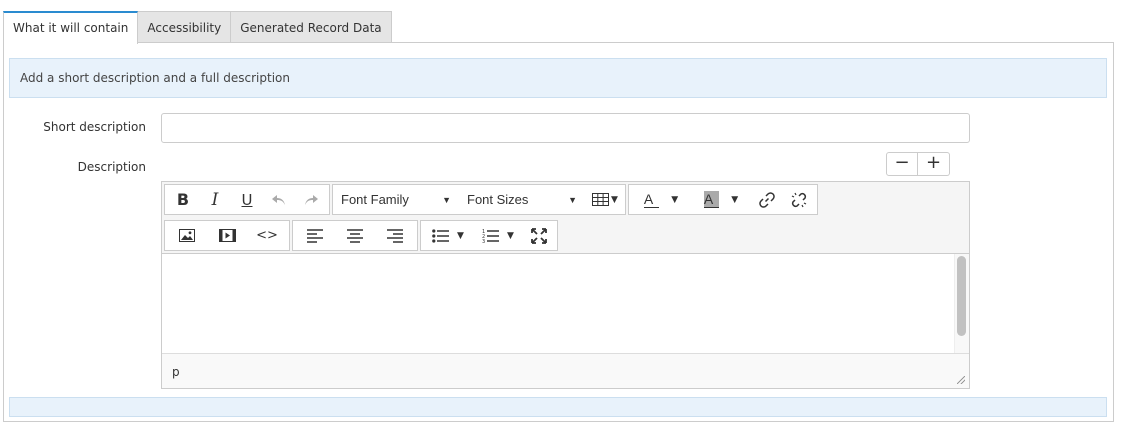  Describe the element at coordinates (711, 199) in the screenshot. I see `background-color-icon: A` at that location.